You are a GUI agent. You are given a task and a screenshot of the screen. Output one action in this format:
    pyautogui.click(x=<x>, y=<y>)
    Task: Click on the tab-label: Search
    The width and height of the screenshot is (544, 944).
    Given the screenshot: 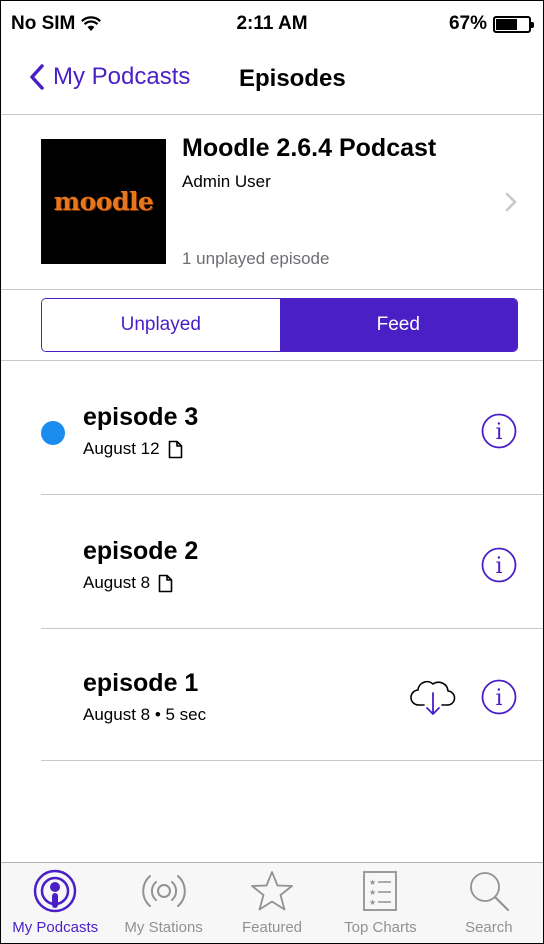 What is the action you would take?
    pyautogui.click(x=489, y=927)
    